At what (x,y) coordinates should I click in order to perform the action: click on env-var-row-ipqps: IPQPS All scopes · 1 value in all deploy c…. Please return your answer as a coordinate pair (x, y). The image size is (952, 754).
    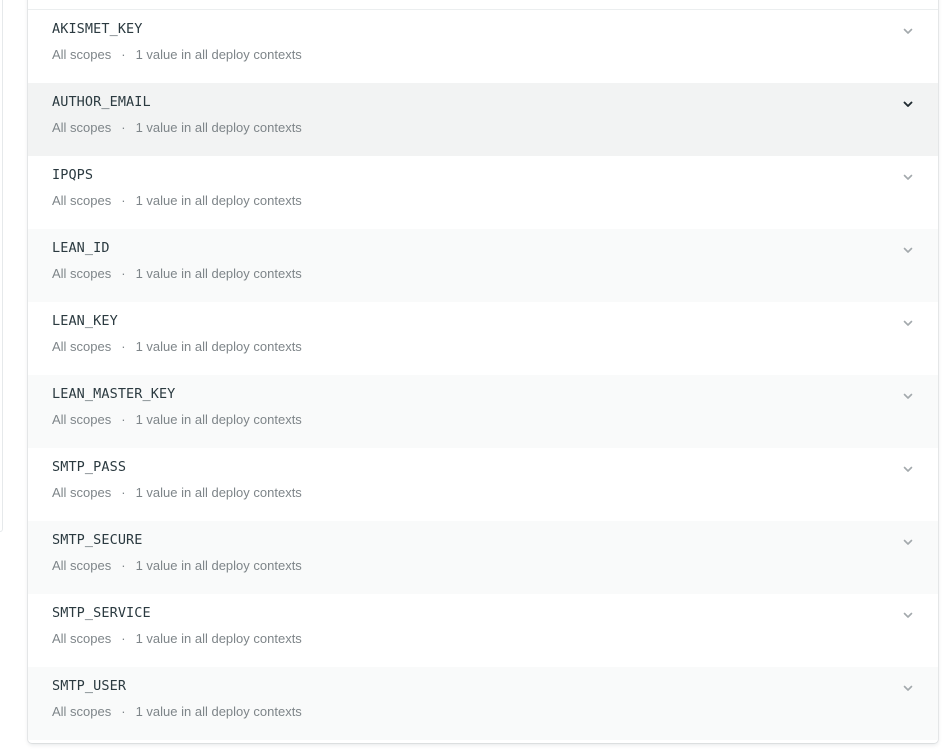
    Looking at the image, I should click on (483, 192).